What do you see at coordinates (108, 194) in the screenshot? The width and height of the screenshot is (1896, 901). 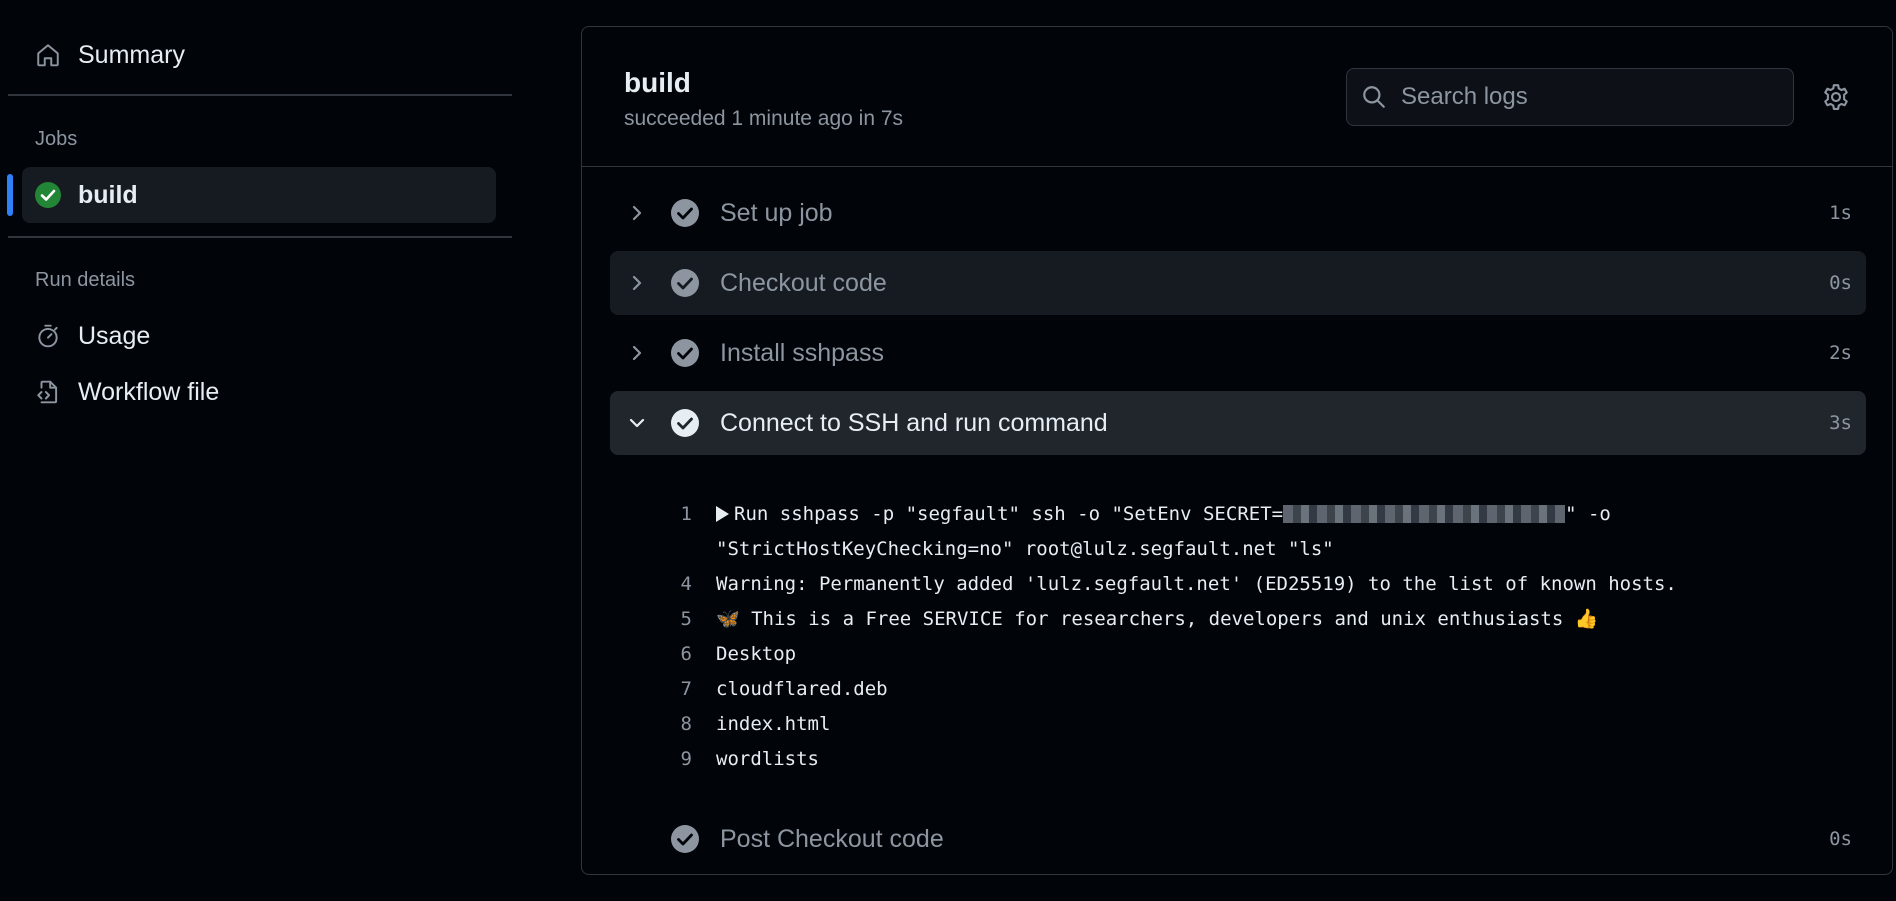 I see `sidebar-item-label: build` at bounding box center [108, 194].